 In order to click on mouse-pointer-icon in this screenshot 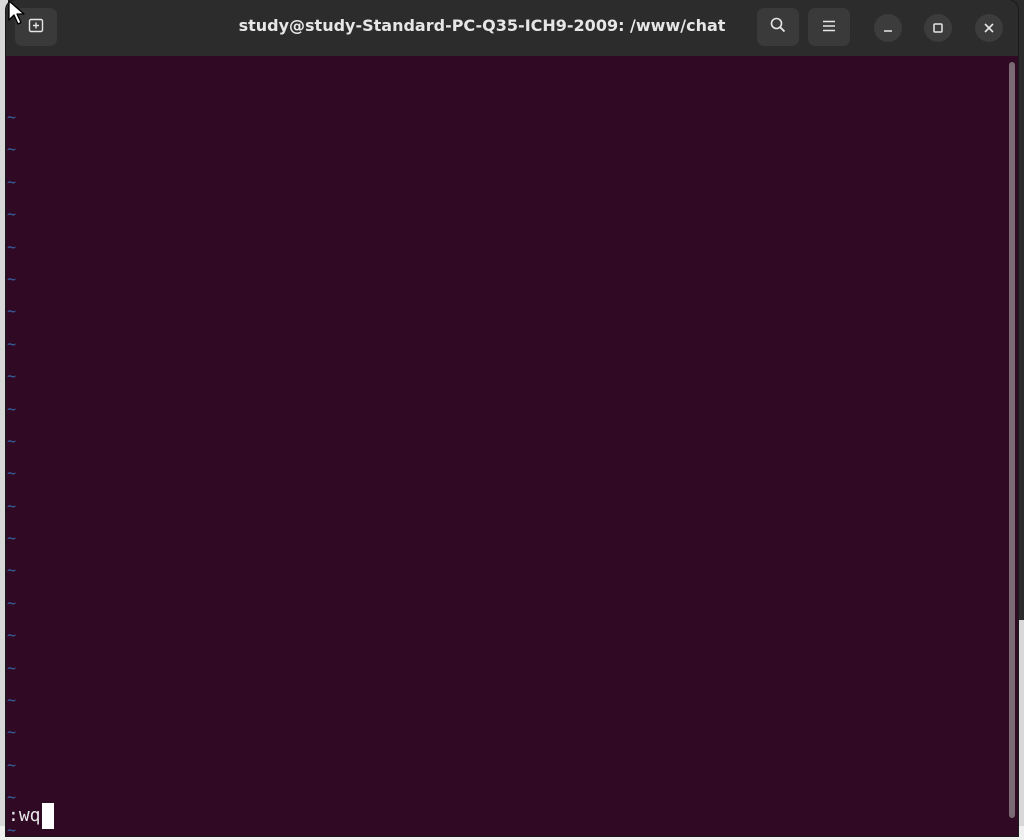, I will do `click(17, 13)`.